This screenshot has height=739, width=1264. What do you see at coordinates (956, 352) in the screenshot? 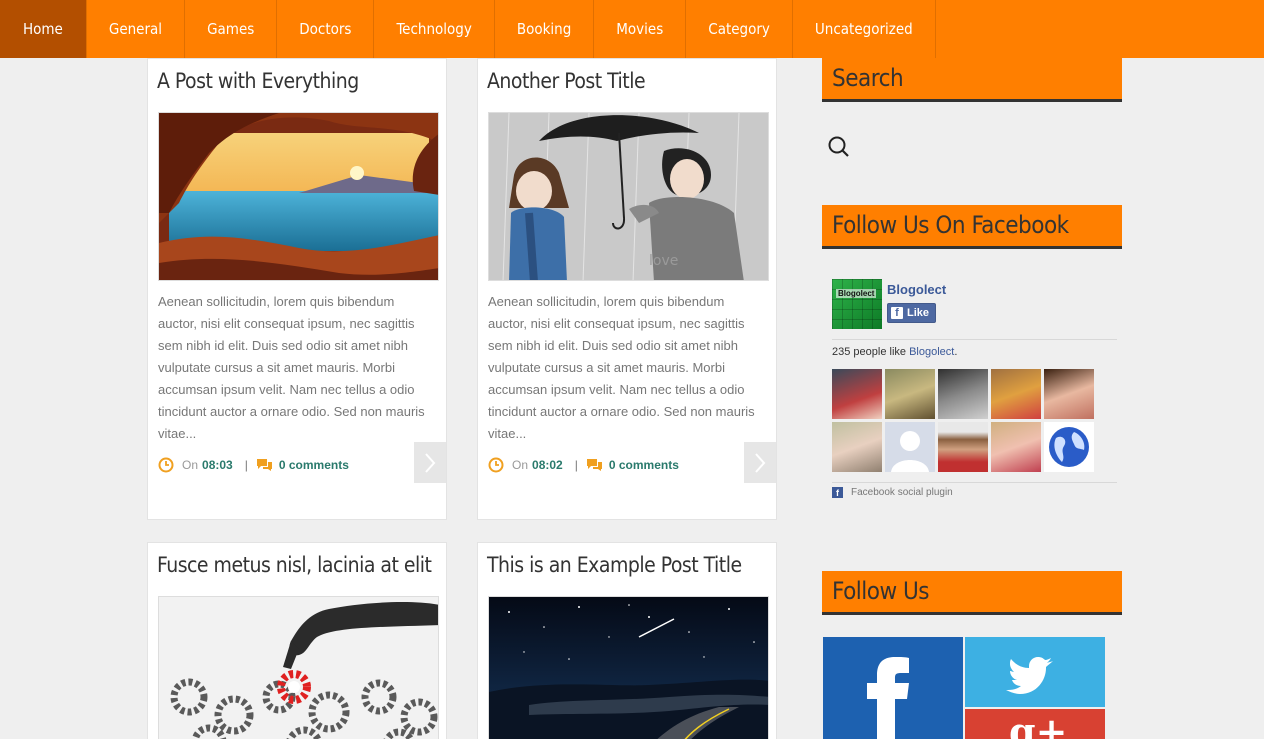
I see `like-count-suffix: .` at bounding box center [956, 352].